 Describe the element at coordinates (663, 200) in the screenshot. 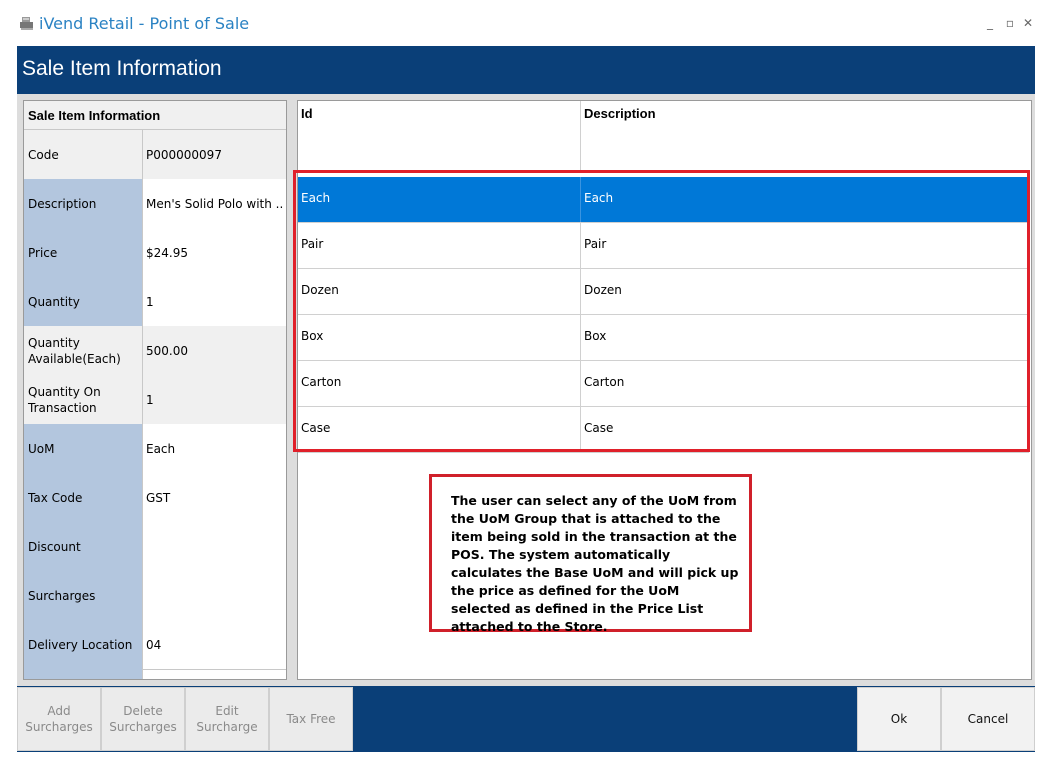

I see `uom-row-each: Each Each` at that location.